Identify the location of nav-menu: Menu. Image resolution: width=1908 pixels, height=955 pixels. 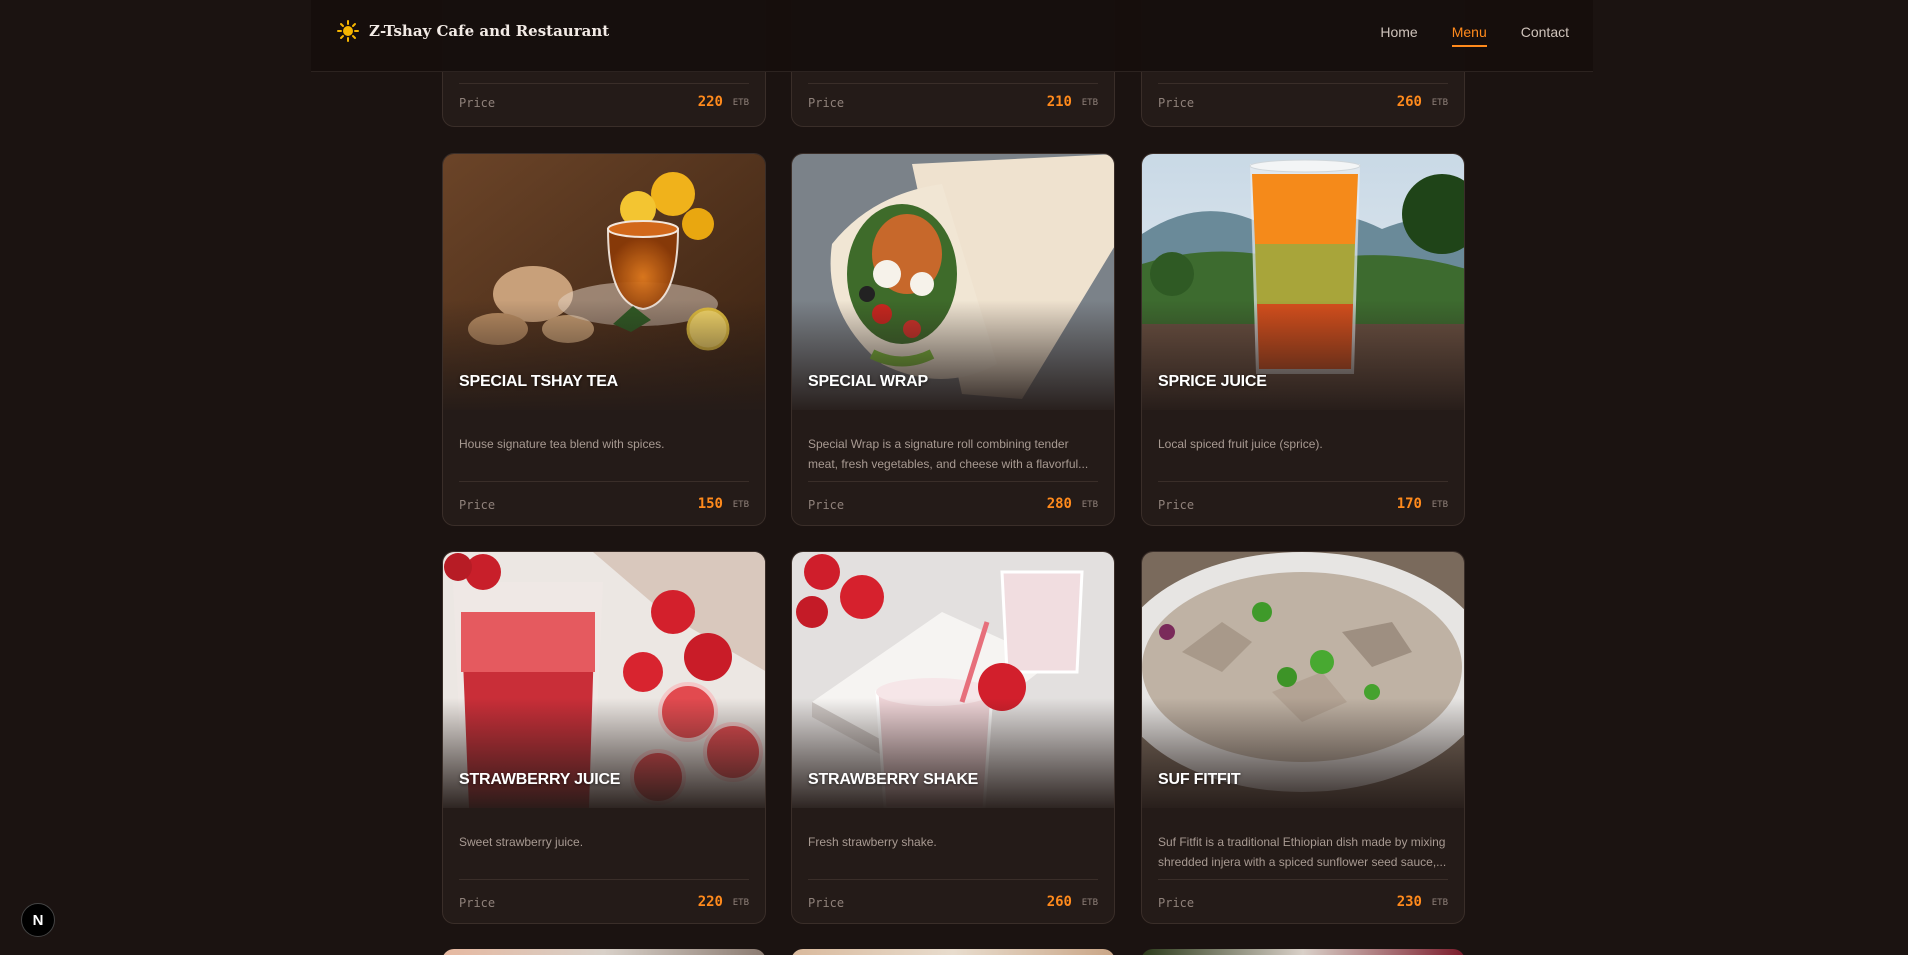
(1469, 35).